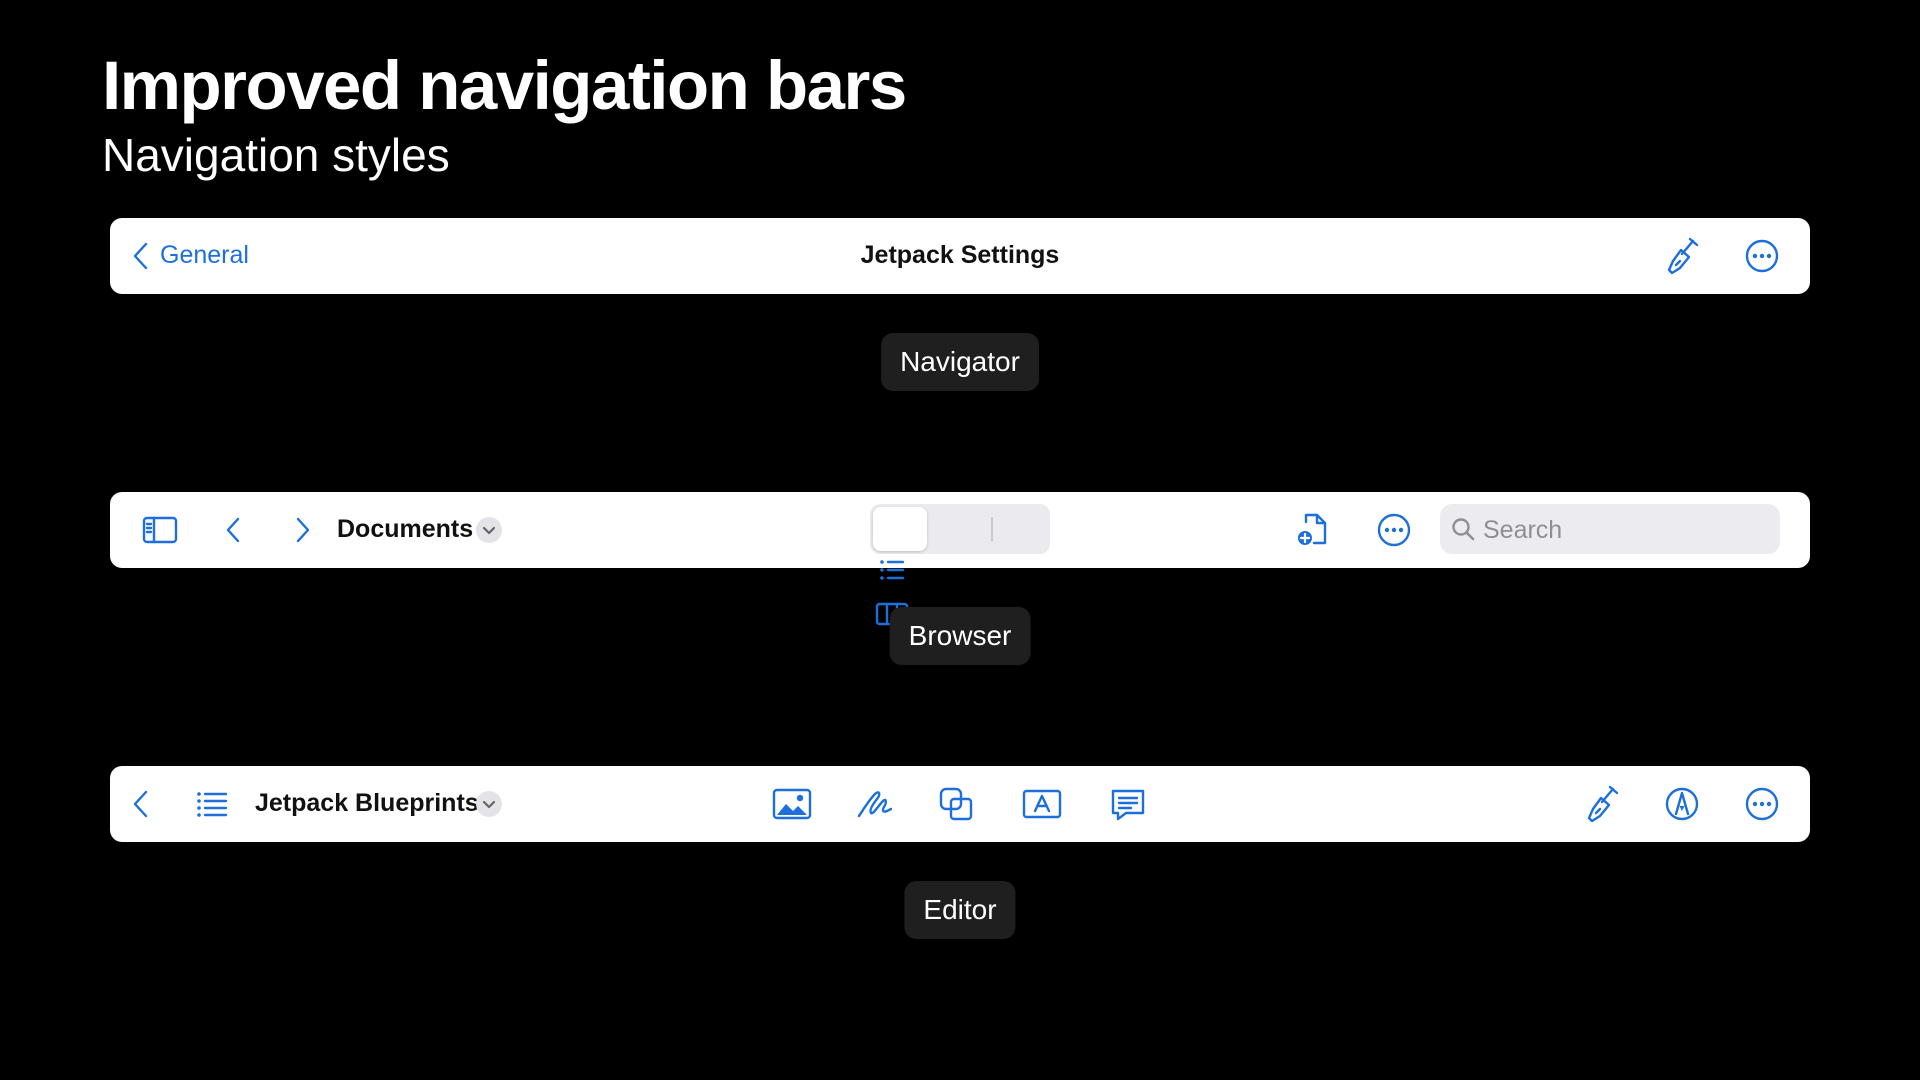 This screenshot has height=1080, width=1920. What do you see at coordinates (992, 529) in the screenshot?
I see `segment-divider` at bounding box center [992, 529].